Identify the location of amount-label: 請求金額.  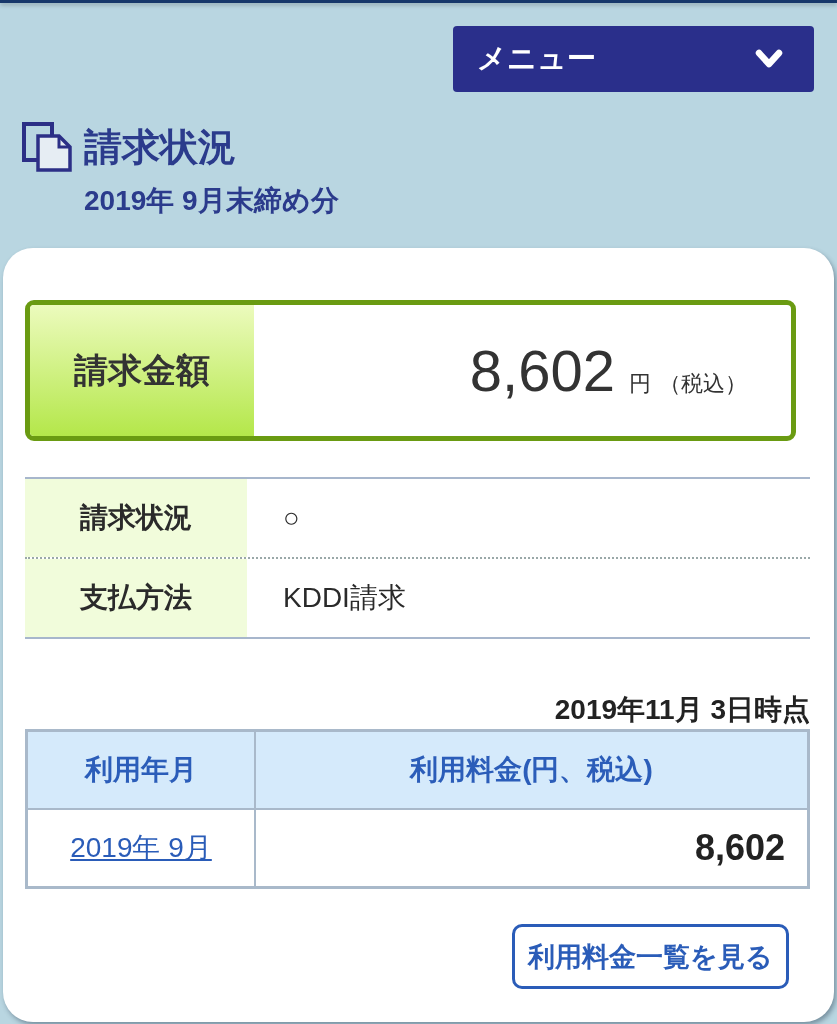
(142, 370).